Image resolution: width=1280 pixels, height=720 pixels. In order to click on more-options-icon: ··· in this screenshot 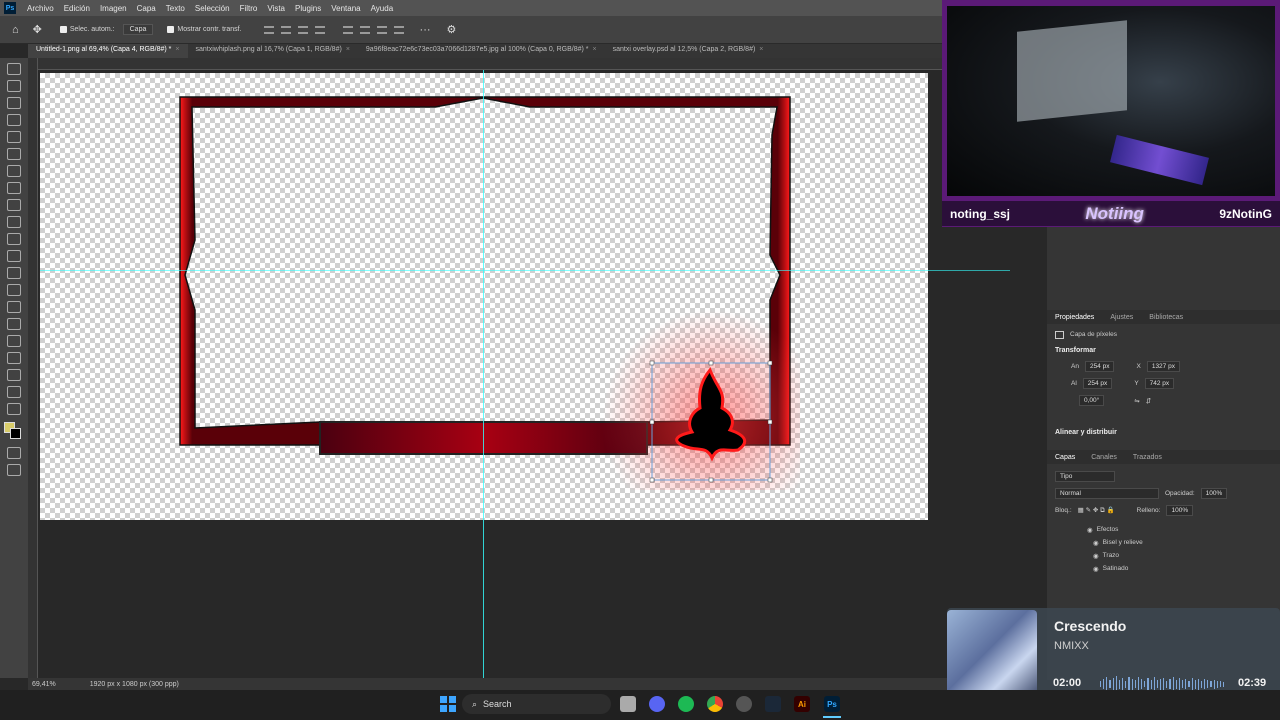, I will do `click(425, 30)`.